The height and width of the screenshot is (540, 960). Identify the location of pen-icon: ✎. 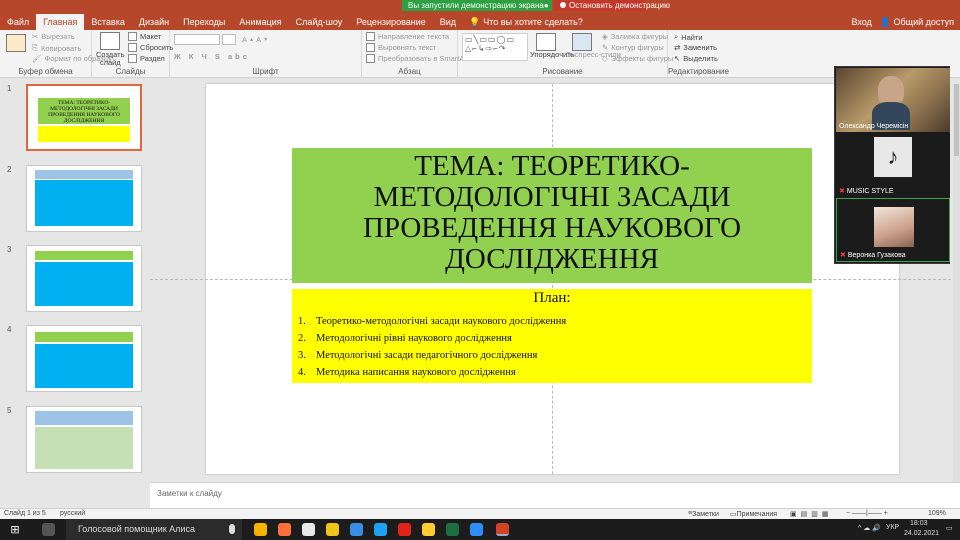
(605, 47).